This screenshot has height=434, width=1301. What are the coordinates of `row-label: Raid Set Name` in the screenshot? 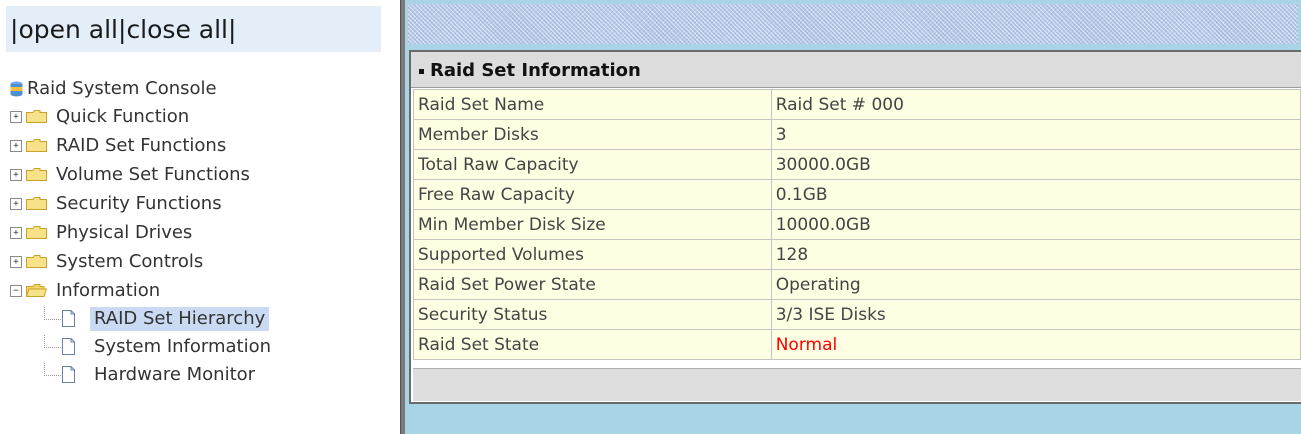 It's located at (592, 104).